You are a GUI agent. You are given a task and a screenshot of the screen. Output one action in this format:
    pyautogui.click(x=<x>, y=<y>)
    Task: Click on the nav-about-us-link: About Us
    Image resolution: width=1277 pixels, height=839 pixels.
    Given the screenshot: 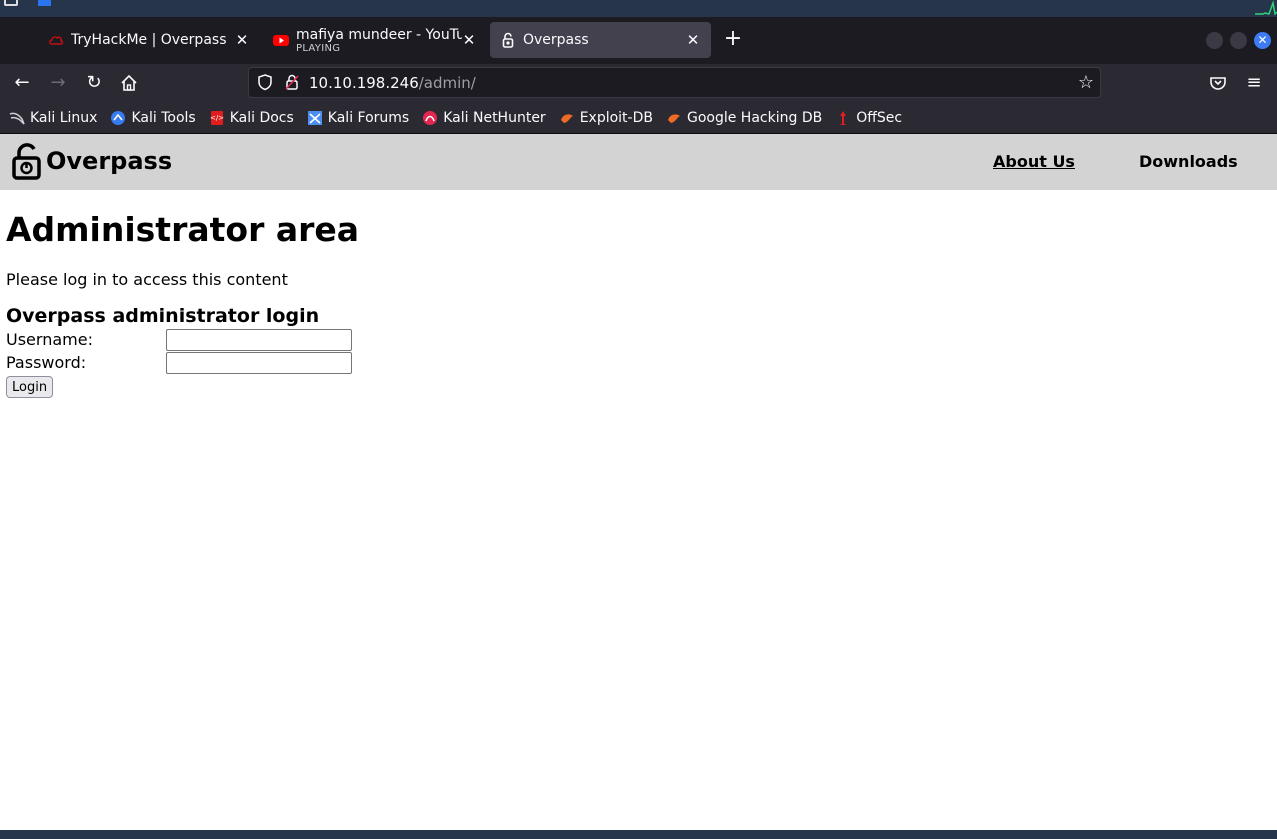 What is the action you would take?
    pyautogui.click(x=1034, y=161)
    